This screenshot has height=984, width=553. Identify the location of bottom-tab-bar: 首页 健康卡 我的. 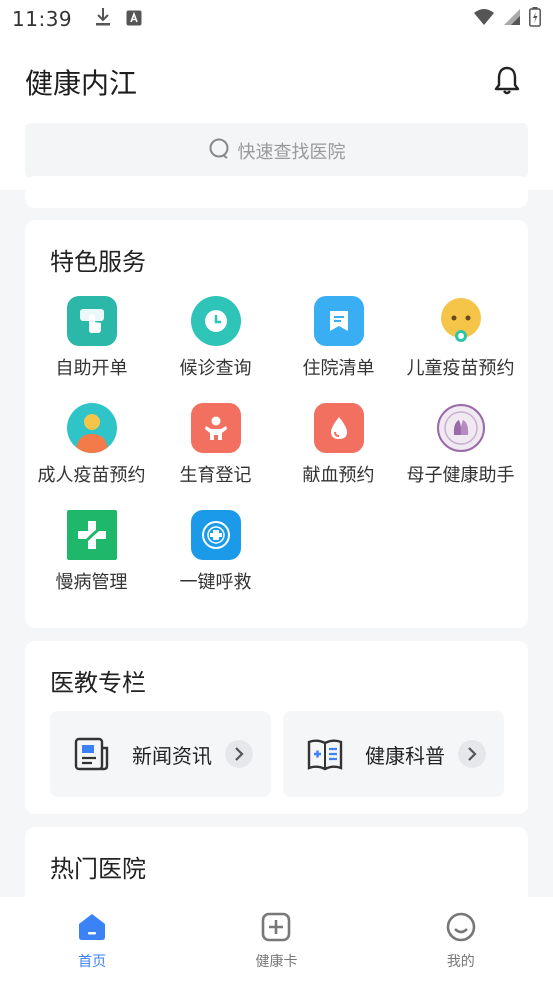
(276, 940).